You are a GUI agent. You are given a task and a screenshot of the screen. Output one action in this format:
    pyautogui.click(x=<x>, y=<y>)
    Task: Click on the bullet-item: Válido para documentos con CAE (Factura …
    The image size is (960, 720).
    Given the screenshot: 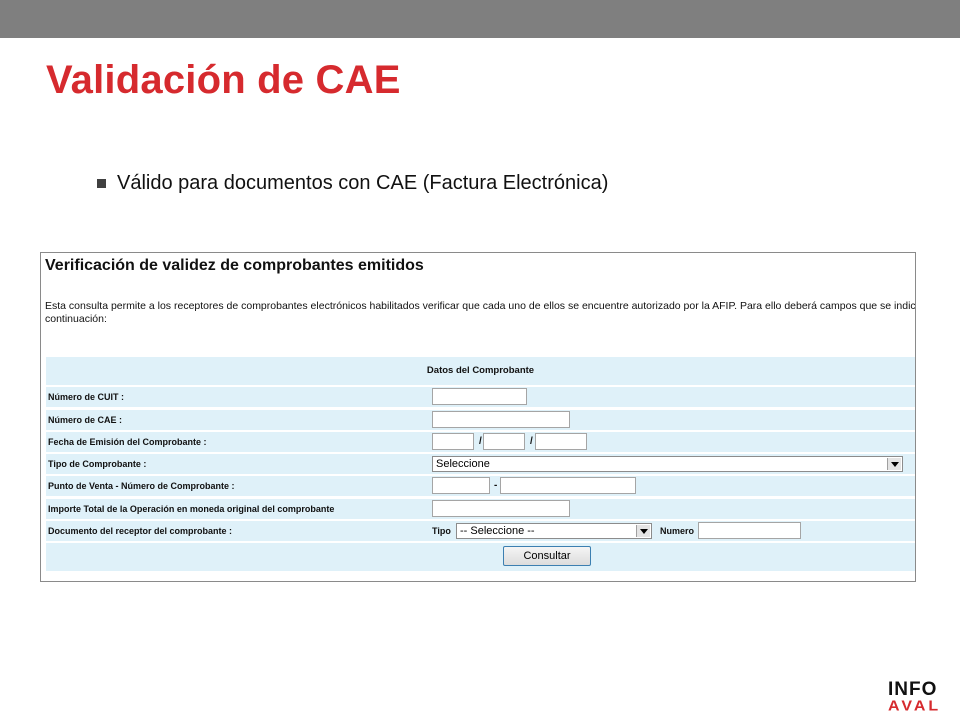 What is the action you would take?
    pyautogui.click(x=352, y=183)
    